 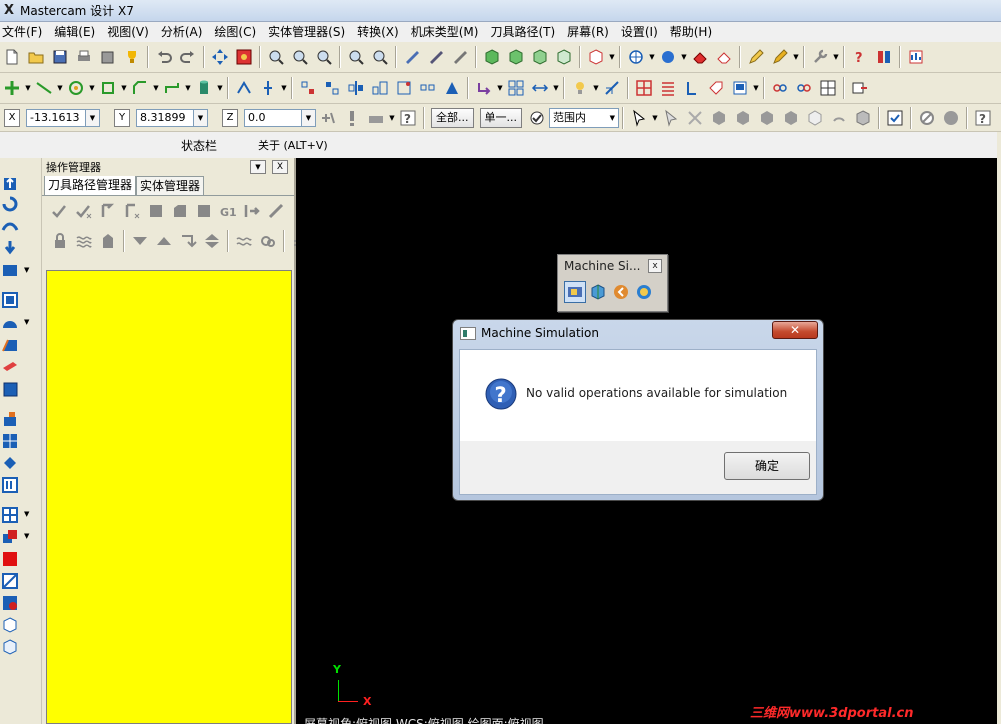 I want to click on verify-icon, so click(x=180, y=211).